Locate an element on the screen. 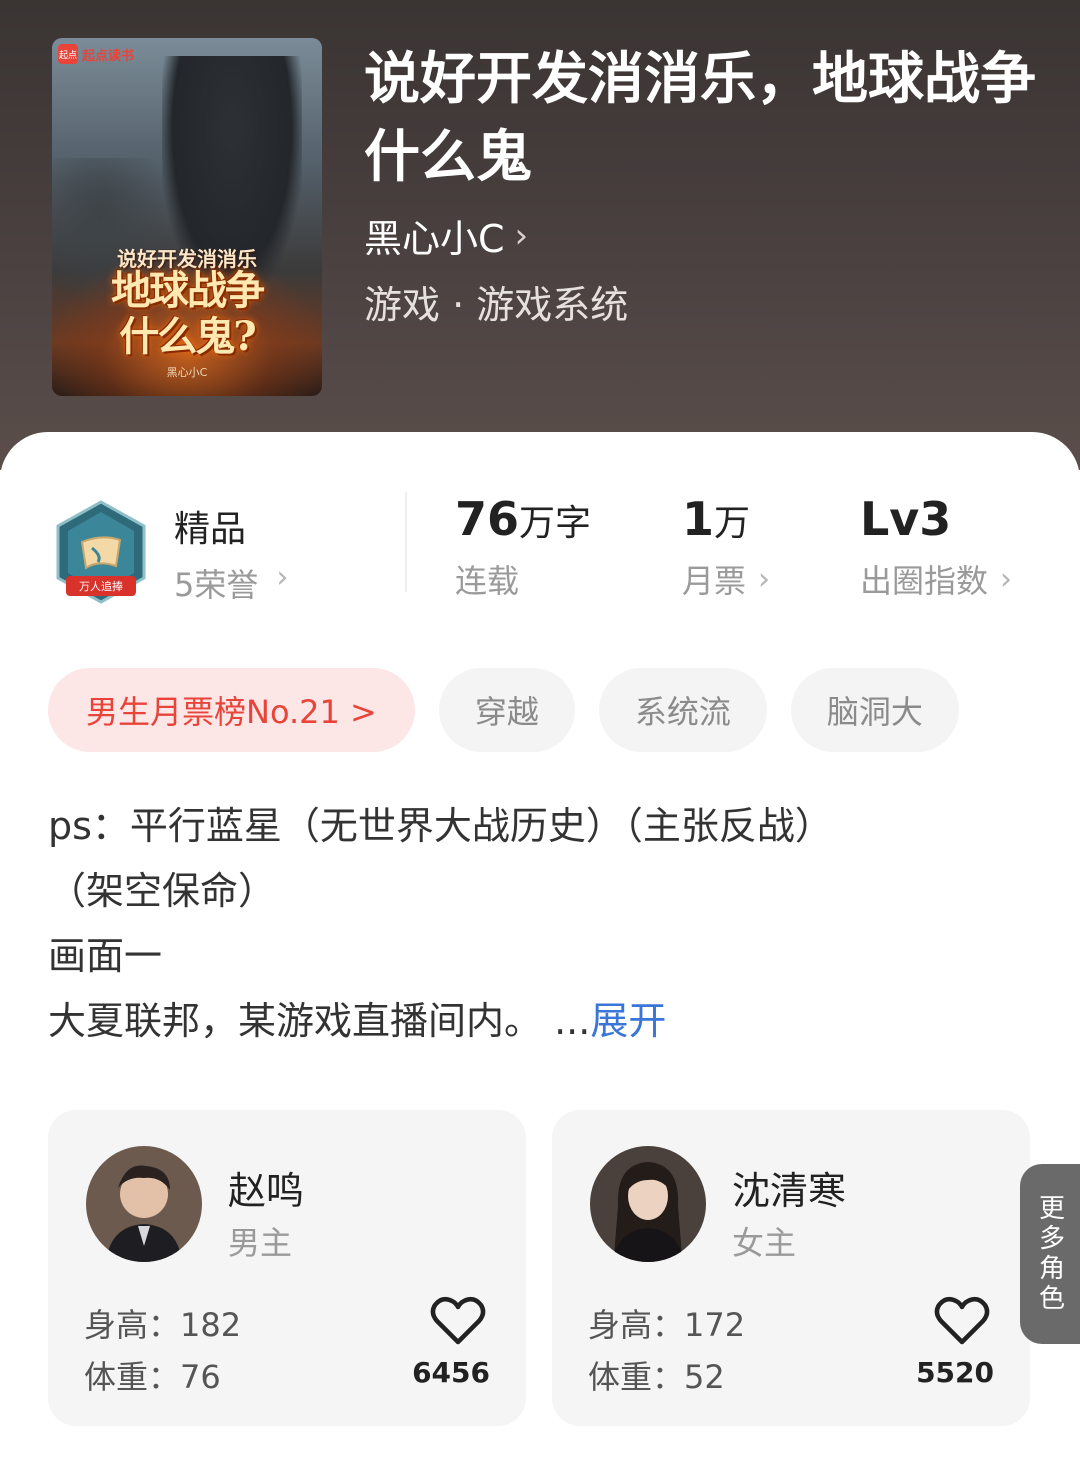 This screenshot has height=1464, width=1080. rank-tag: 男生月票榜No.21 > is located at coordinates (231, 710).